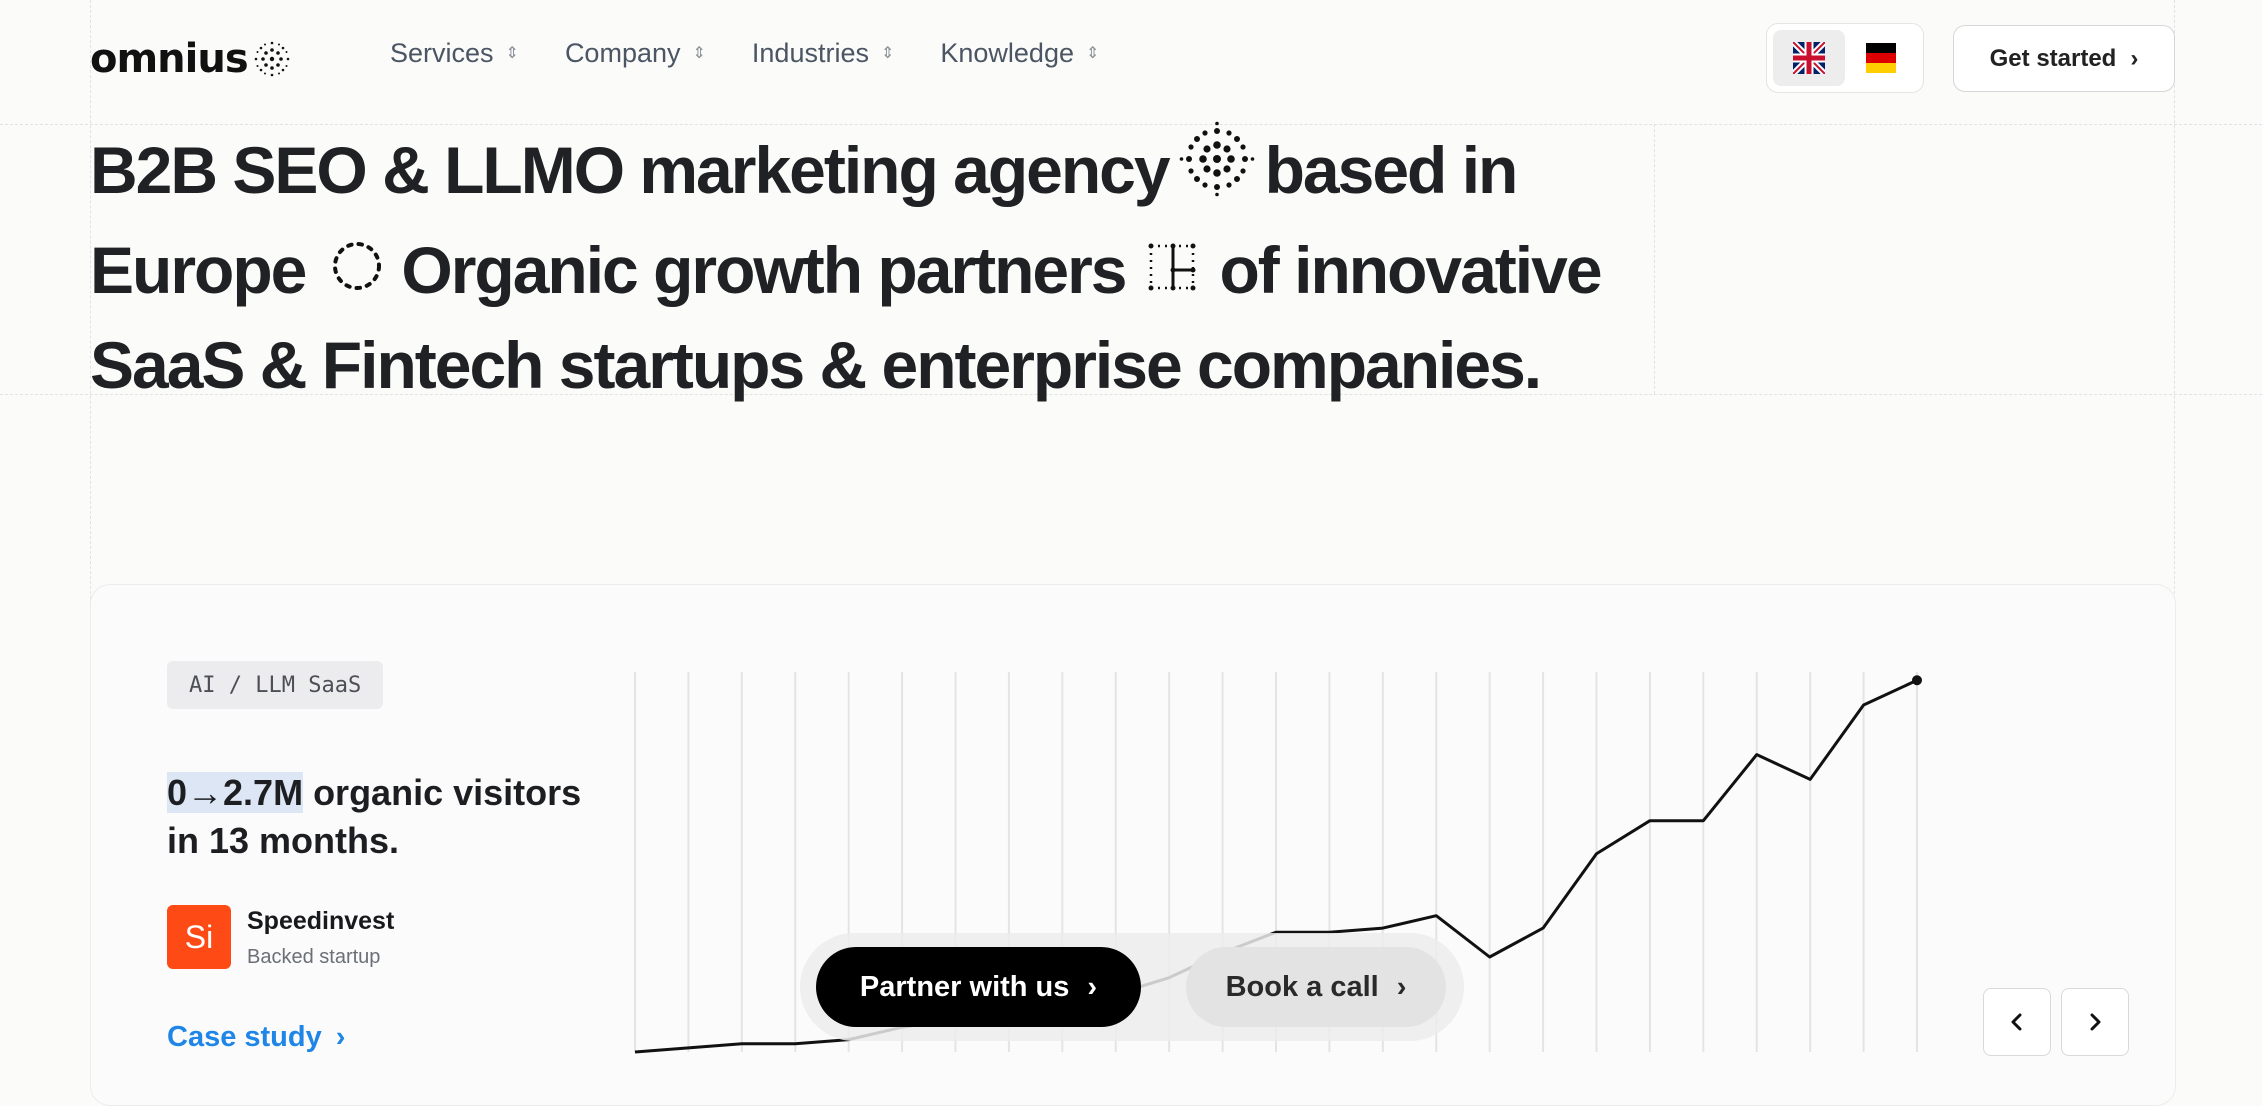  I want to click on partner-with-us-button: Partner with us ›, so click(978, 987).